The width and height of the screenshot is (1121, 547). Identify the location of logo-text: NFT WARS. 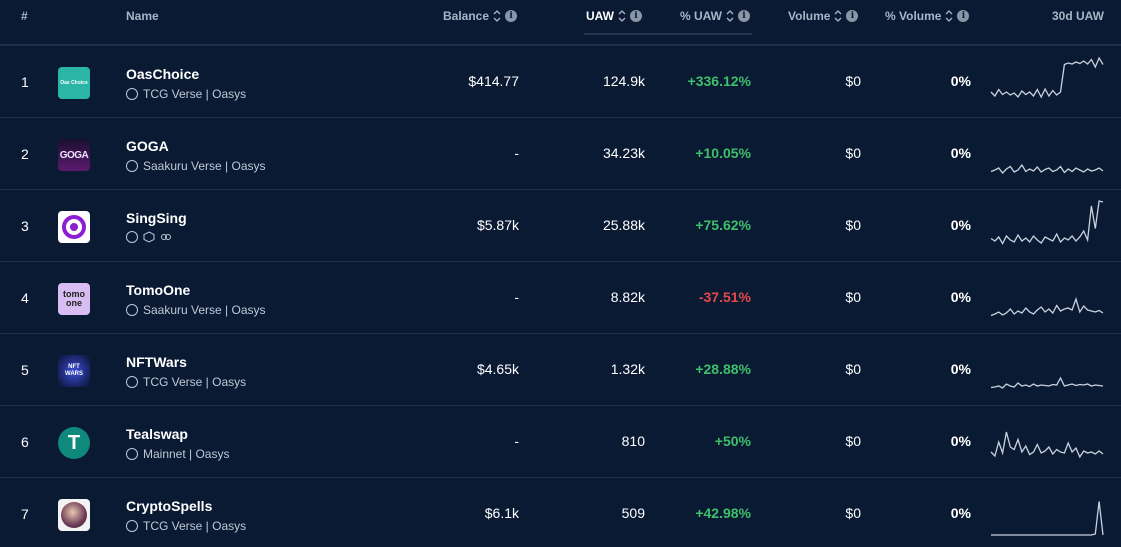
(74, 370).